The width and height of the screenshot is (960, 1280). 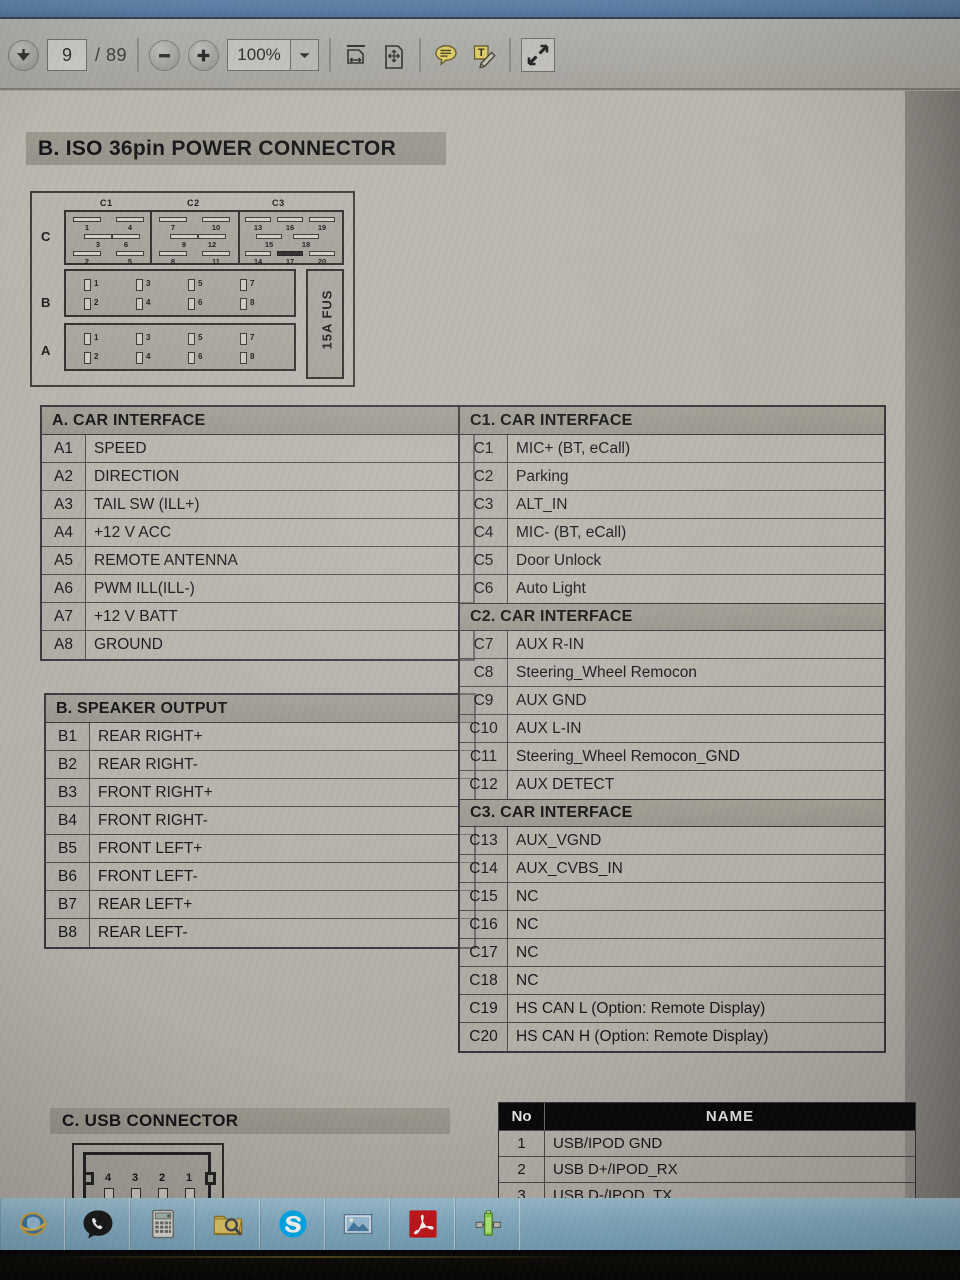 What do you see at coordinates (165, 55) in the screenshot?
I see `zoom-out-button` at bounding box center [165, 55].